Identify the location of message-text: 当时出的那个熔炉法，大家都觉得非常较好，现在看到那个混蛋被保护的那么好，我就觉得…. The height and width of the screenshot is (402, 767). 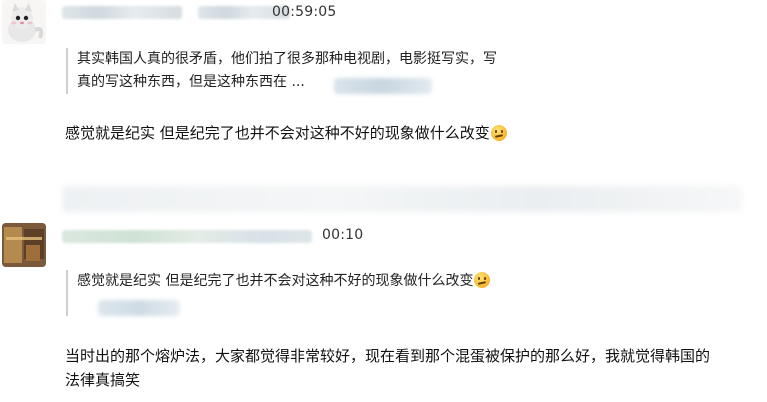
(415, 368).